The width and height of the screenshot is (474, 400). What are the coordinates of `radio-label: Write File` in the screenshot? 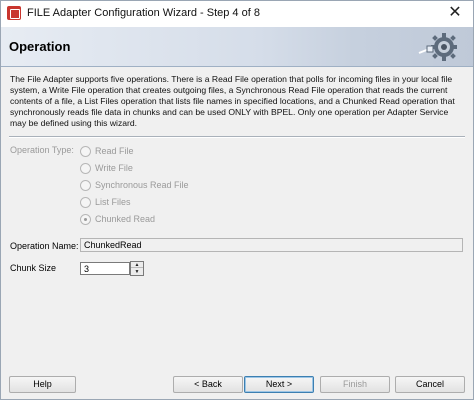 It's located at (114, 168).